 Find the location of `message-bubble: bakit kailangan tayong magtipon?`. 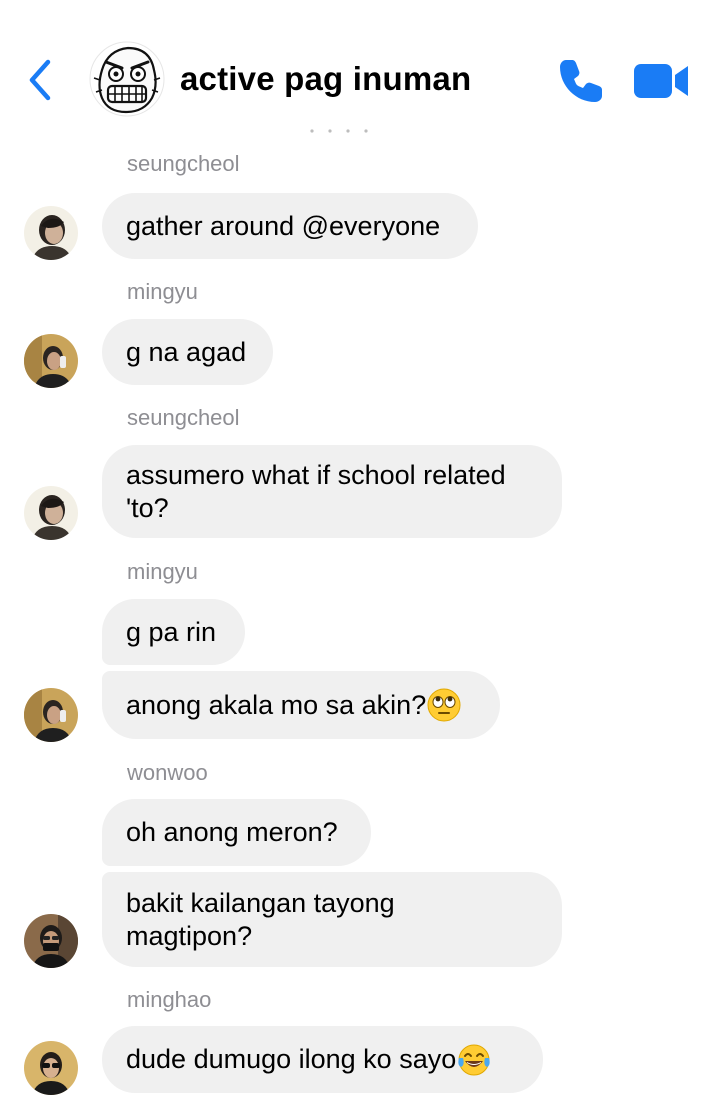

message-bubble: bakit kailangan tayong magtipon? is located at coordinates (332, 919).